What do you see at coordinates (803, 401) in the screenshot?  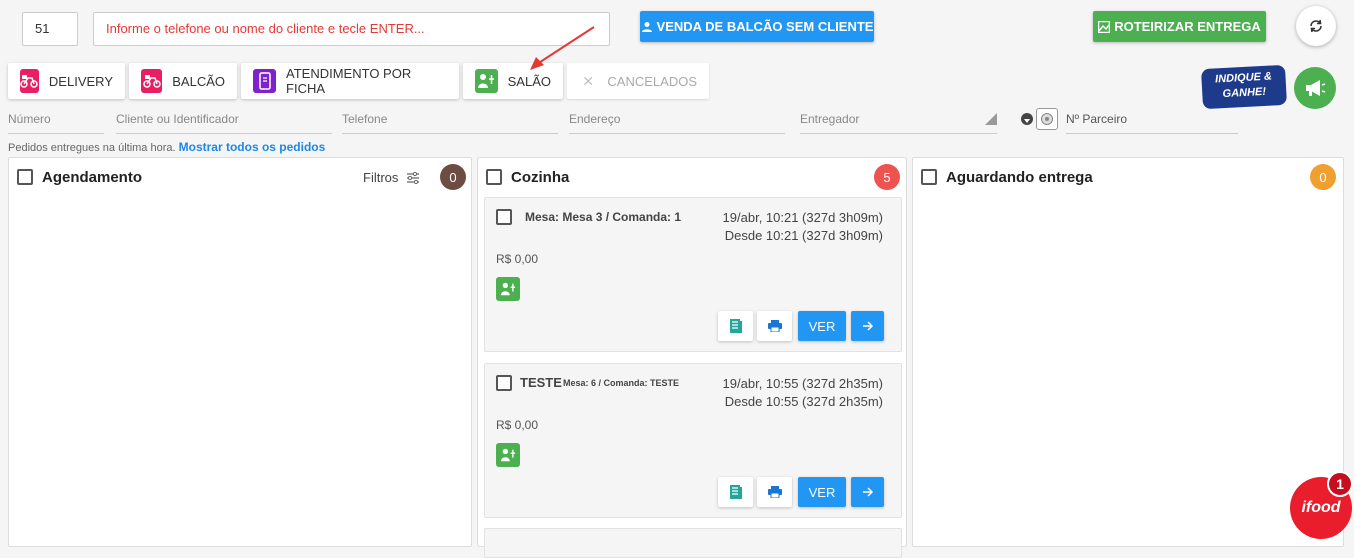 I see `order-since: Desde 10:55 (327d 2h35m)` at bounding box center [803, 401].